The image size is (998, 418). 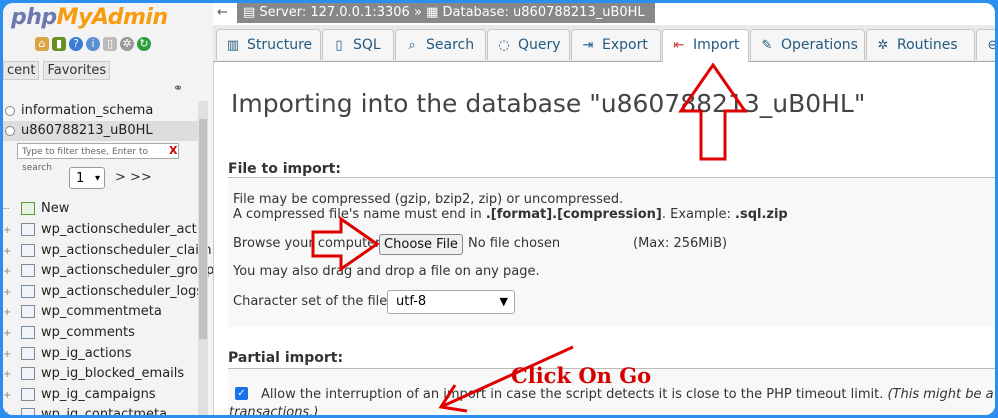 What do you see at coordinates (713, 111) in the screenshot?
I see `up-arrow-annotation` at bounding box center [713, 111].